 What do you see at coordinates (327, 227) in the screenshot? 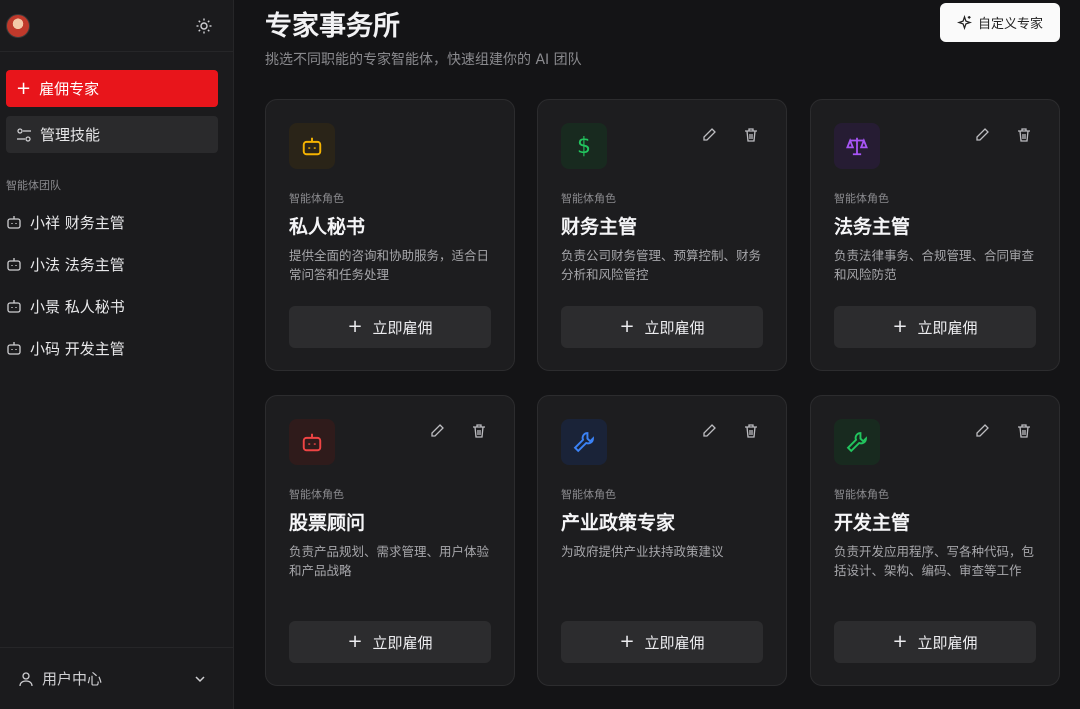
I see `card-name: 私人秘书` at bounding box center [327, 227].